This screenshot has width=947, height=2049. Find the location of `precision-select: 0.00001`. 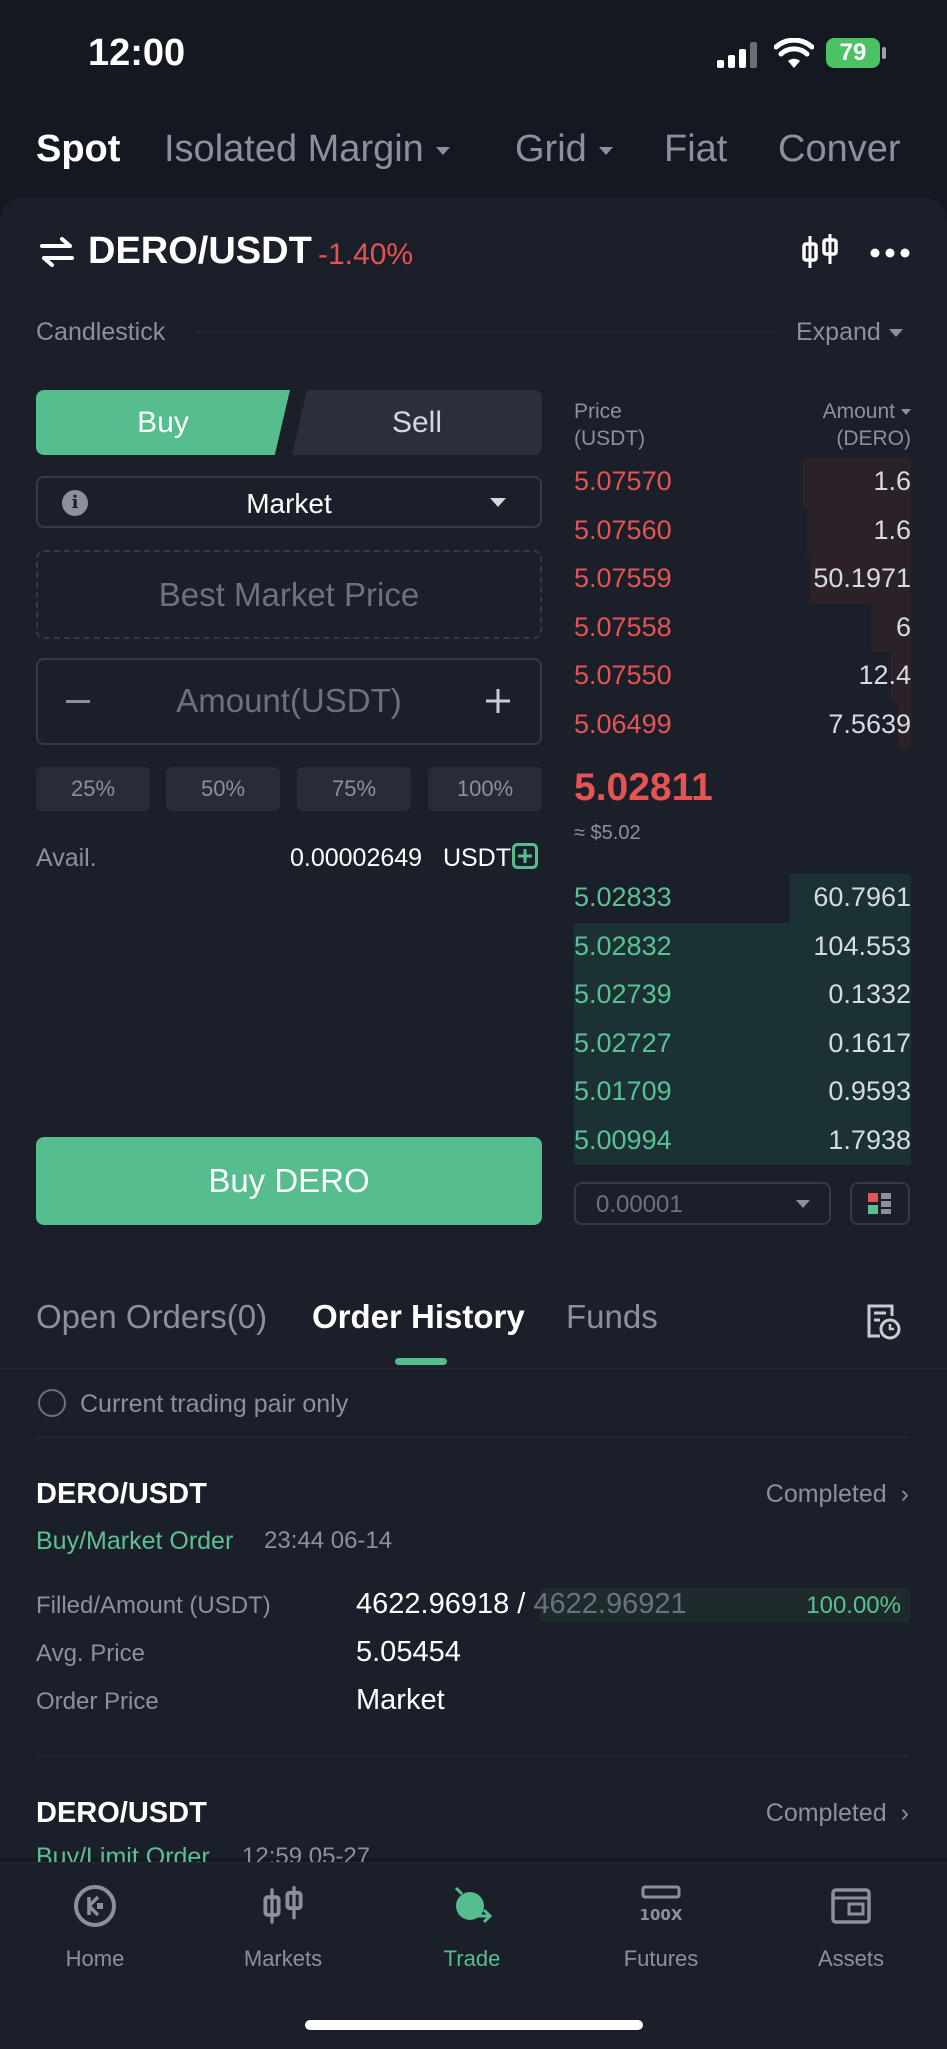

precision-select: 0.00001 is located at coordinates (702, 1203).